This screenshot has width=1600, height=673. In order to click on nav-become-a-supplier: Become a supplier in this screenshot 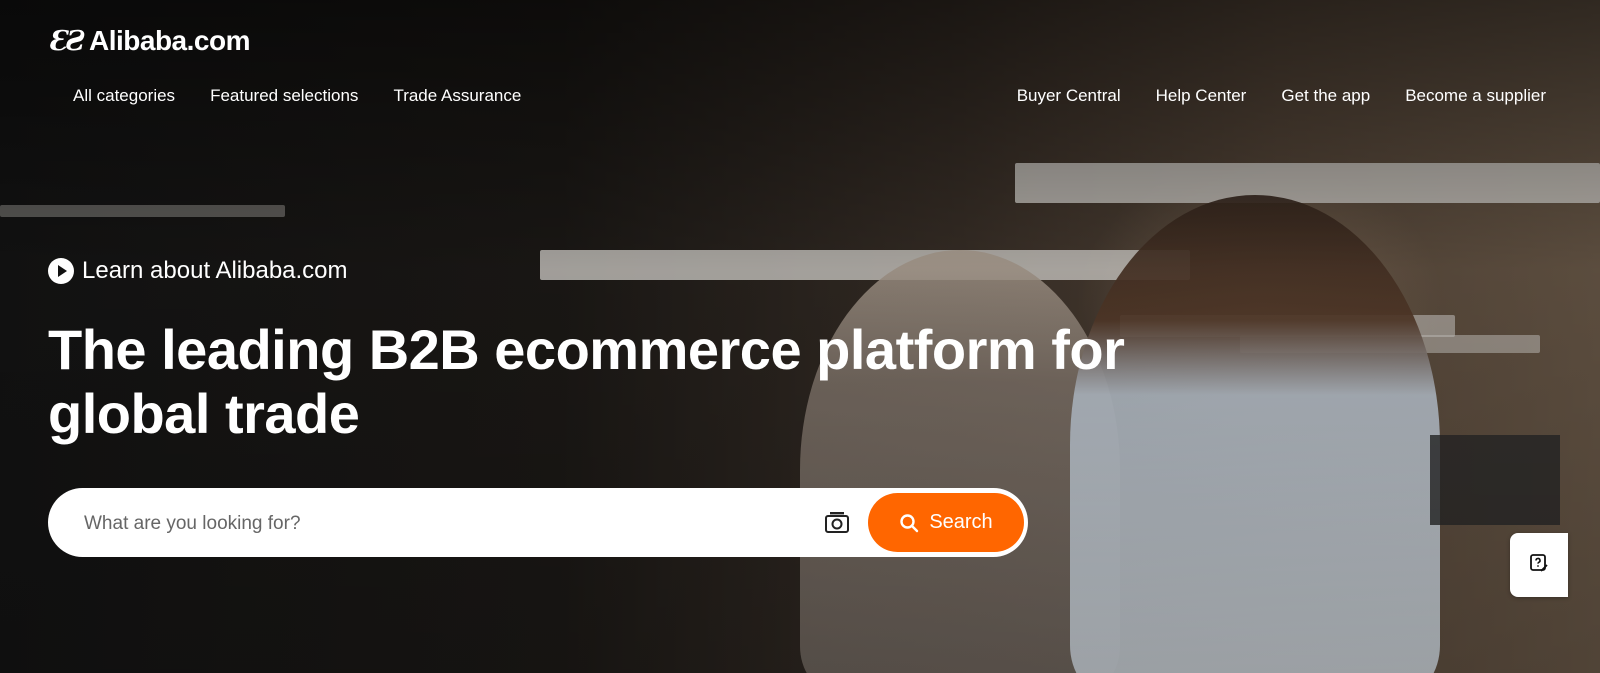, I will do `click(1475, 96)`.